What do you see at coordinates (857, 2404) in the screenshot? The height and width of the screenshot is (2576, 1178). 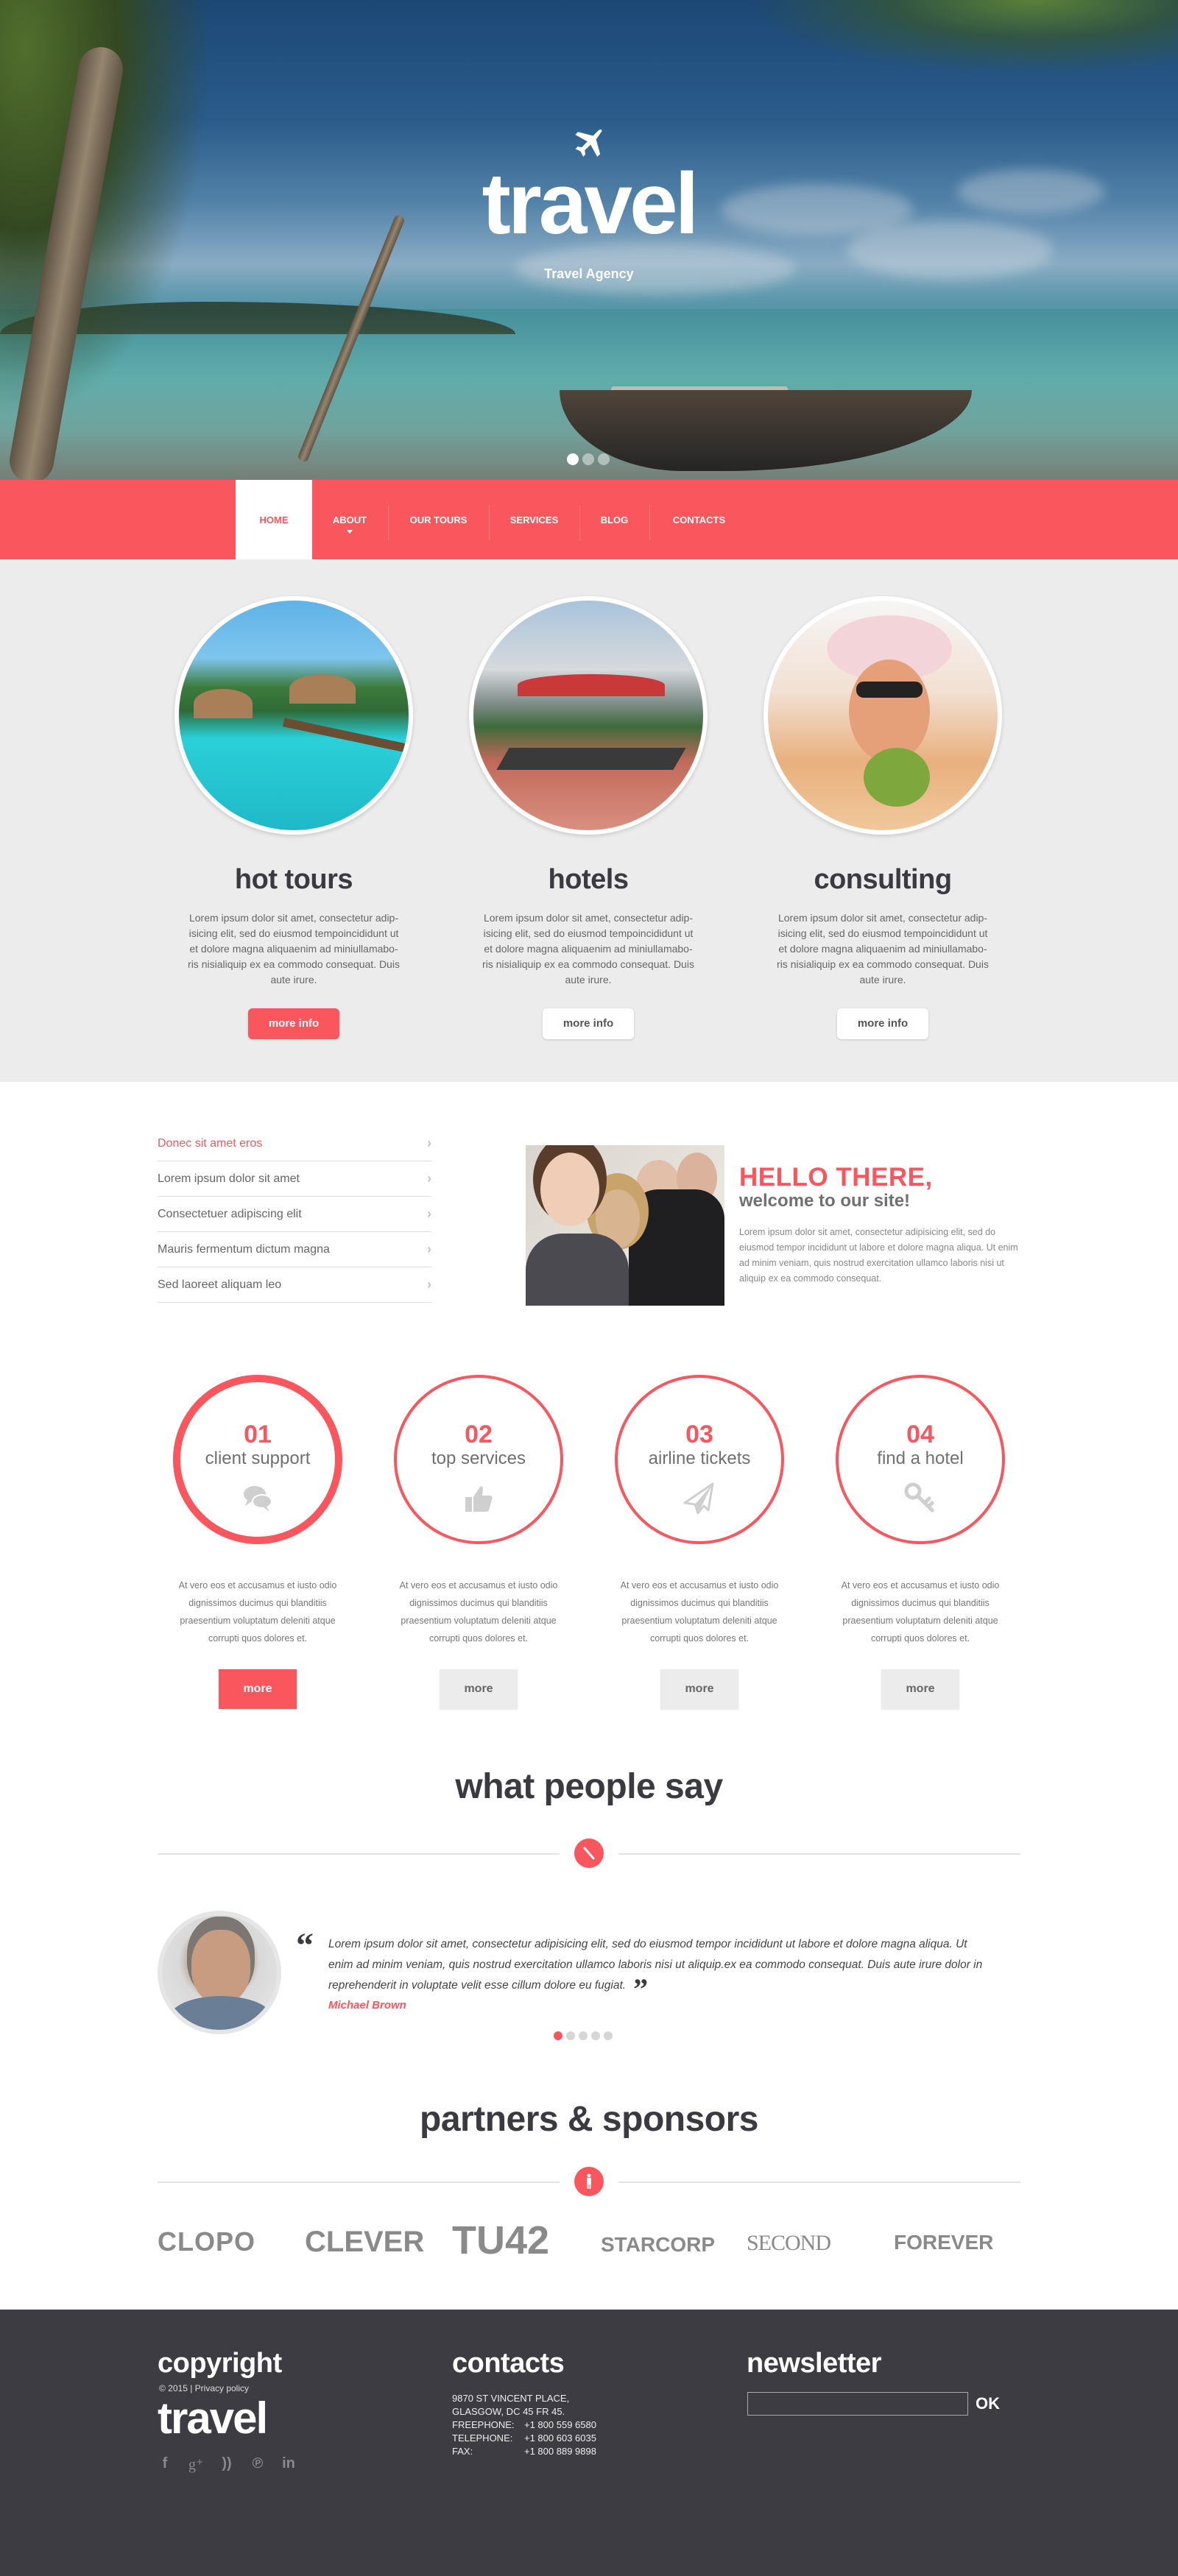 I see `newsletter-email-input` at bounding box center [857, 2404].